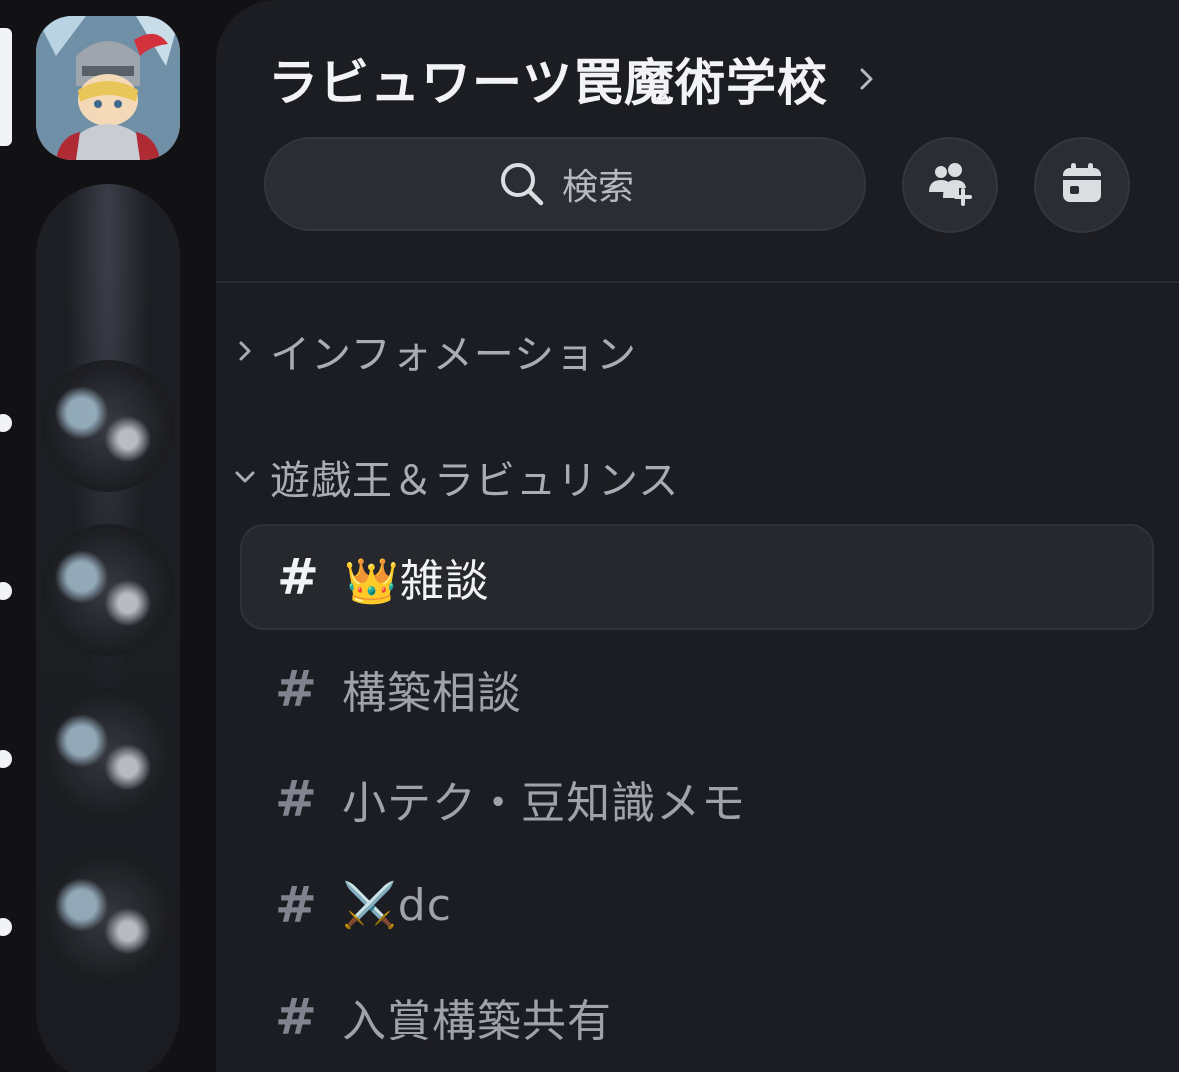 This screenshot has width=1179, height=1072. I want to click on category-label: インフォメーション, so click(453, 355).